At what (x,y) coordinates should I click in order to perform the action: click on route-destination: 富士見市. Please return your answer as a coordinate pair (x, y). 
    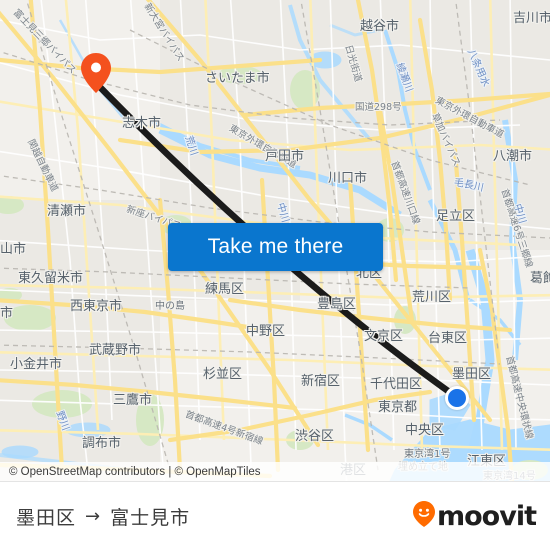
    Looking at the image, I should click on (150, 517).